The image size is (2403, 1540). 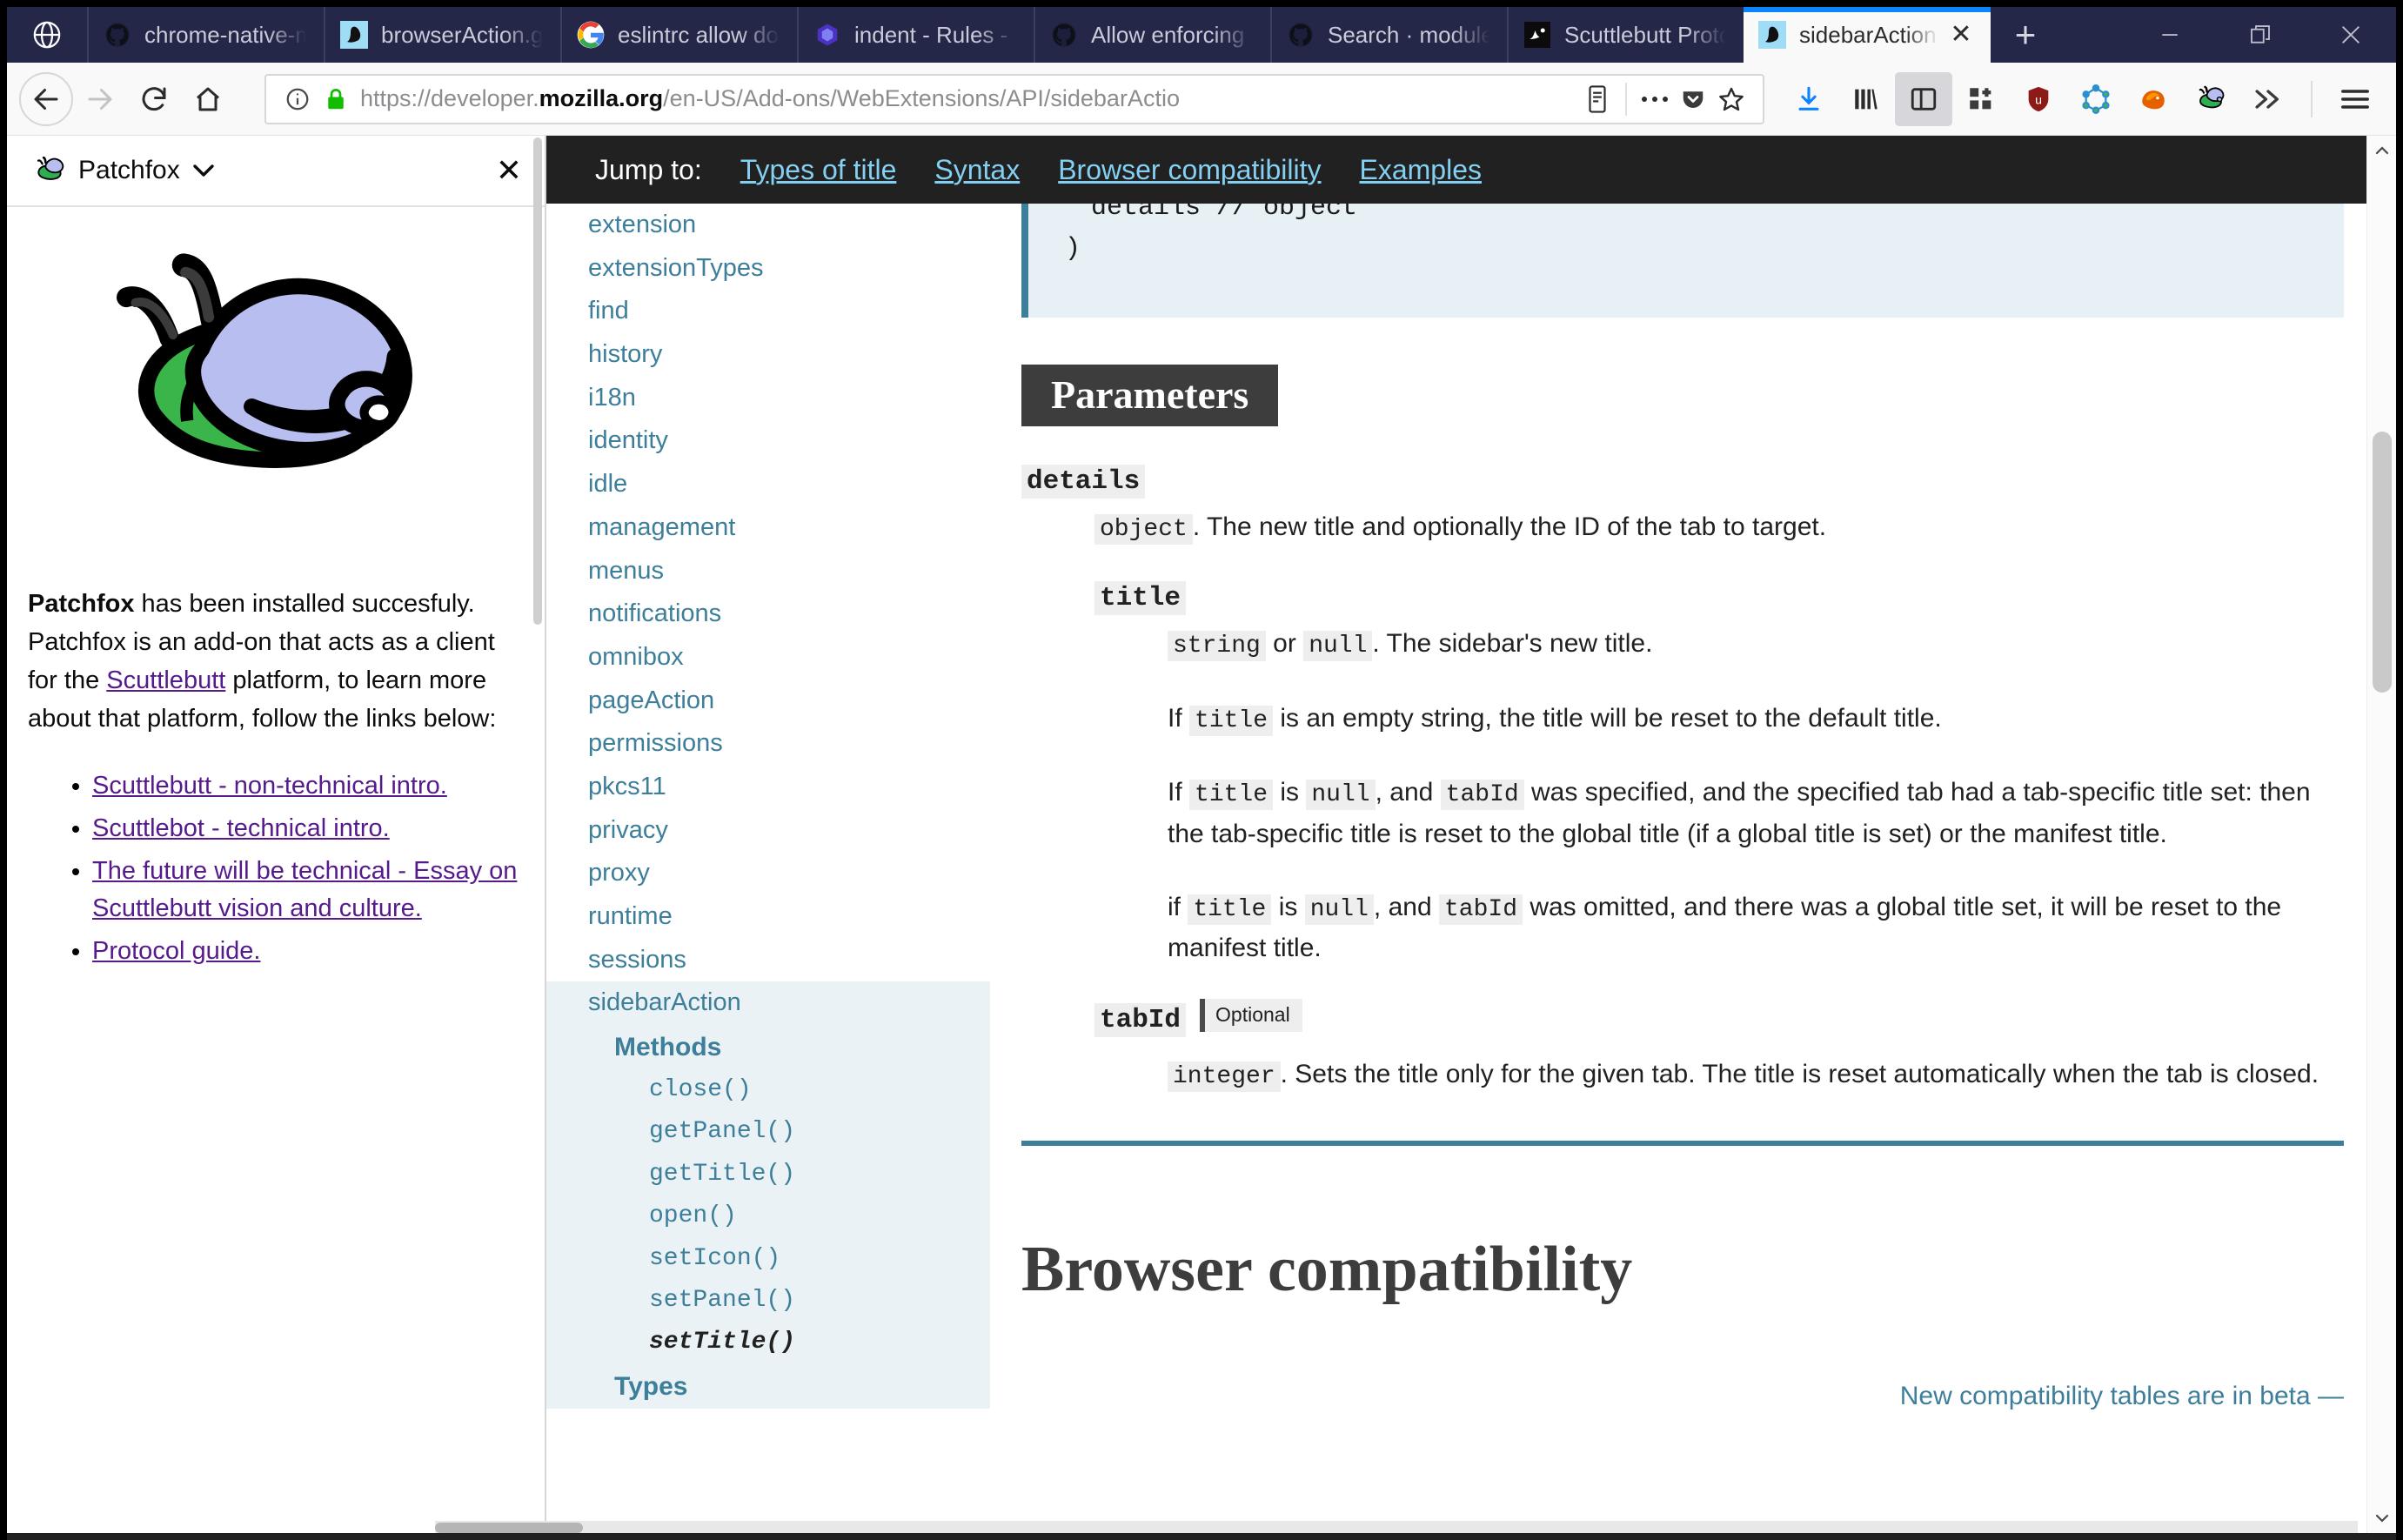 What do you see at coordinates (768, 398) in the screenshot?
I see `sidebar-item-i18n: i18n` at bounding box center [768, 398].